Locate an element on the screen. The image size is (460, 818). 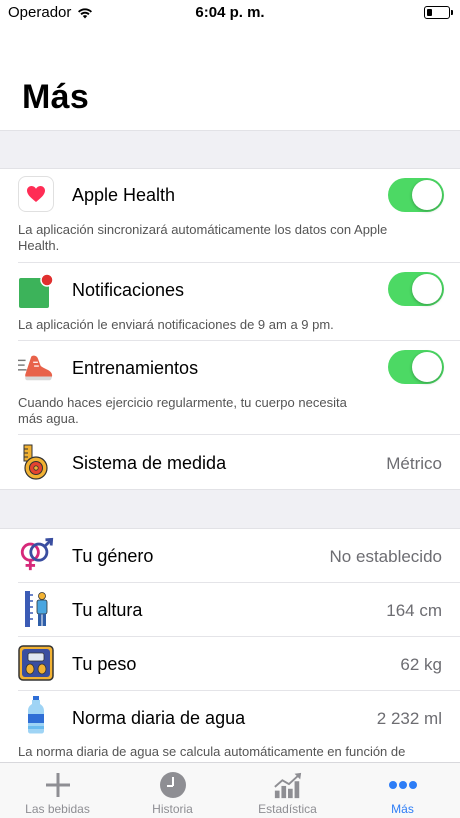
tab-more: Más is located at coordinates (402, 790).